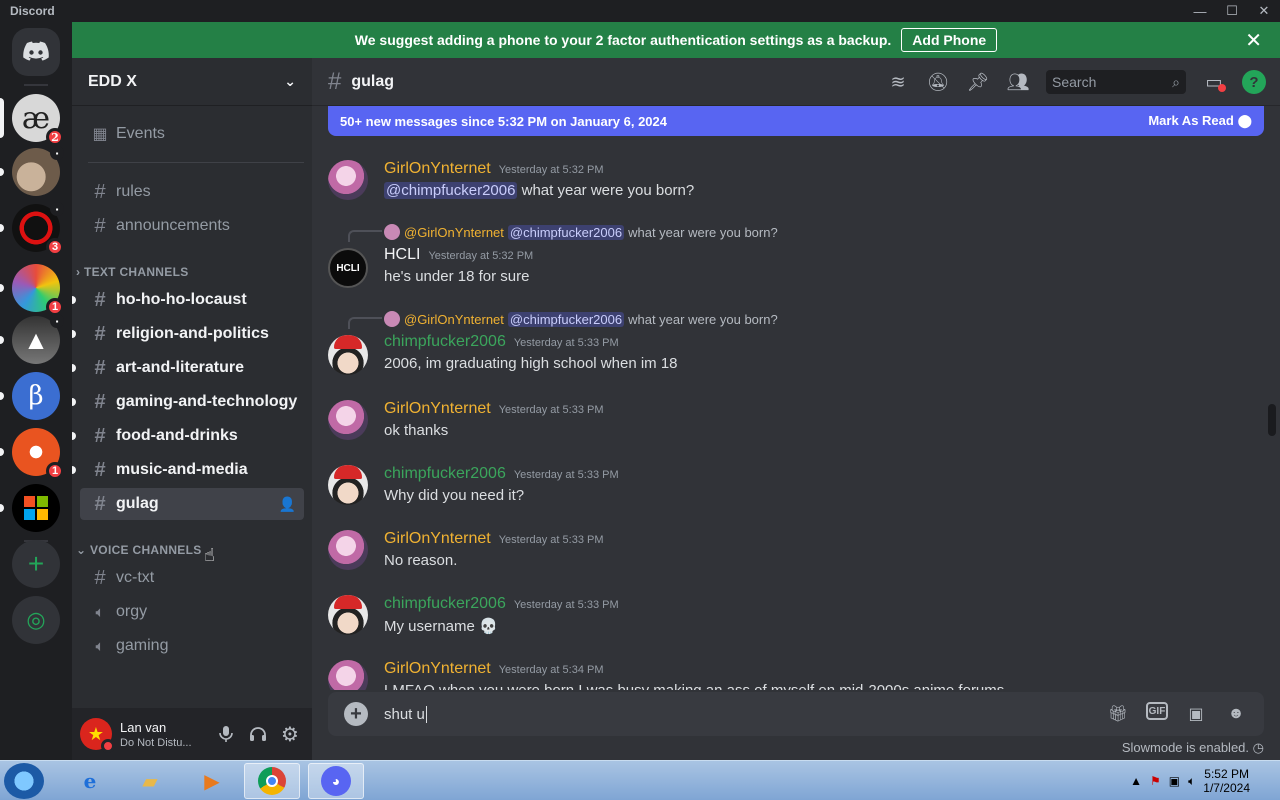  I want to click on add-server-button: +, so click(36, 564).